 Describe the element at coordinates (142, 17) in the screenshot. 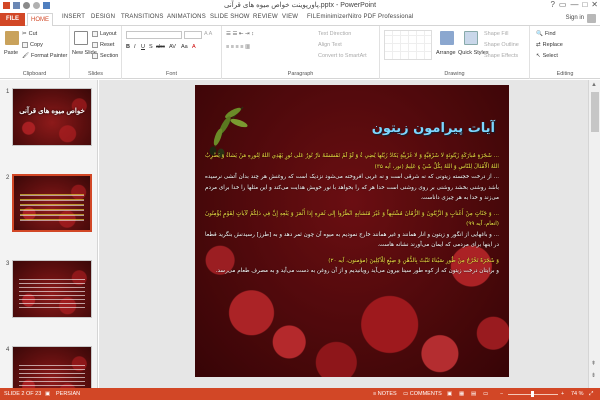

I see `tab-transitions: TRANSITIONS` at that location.